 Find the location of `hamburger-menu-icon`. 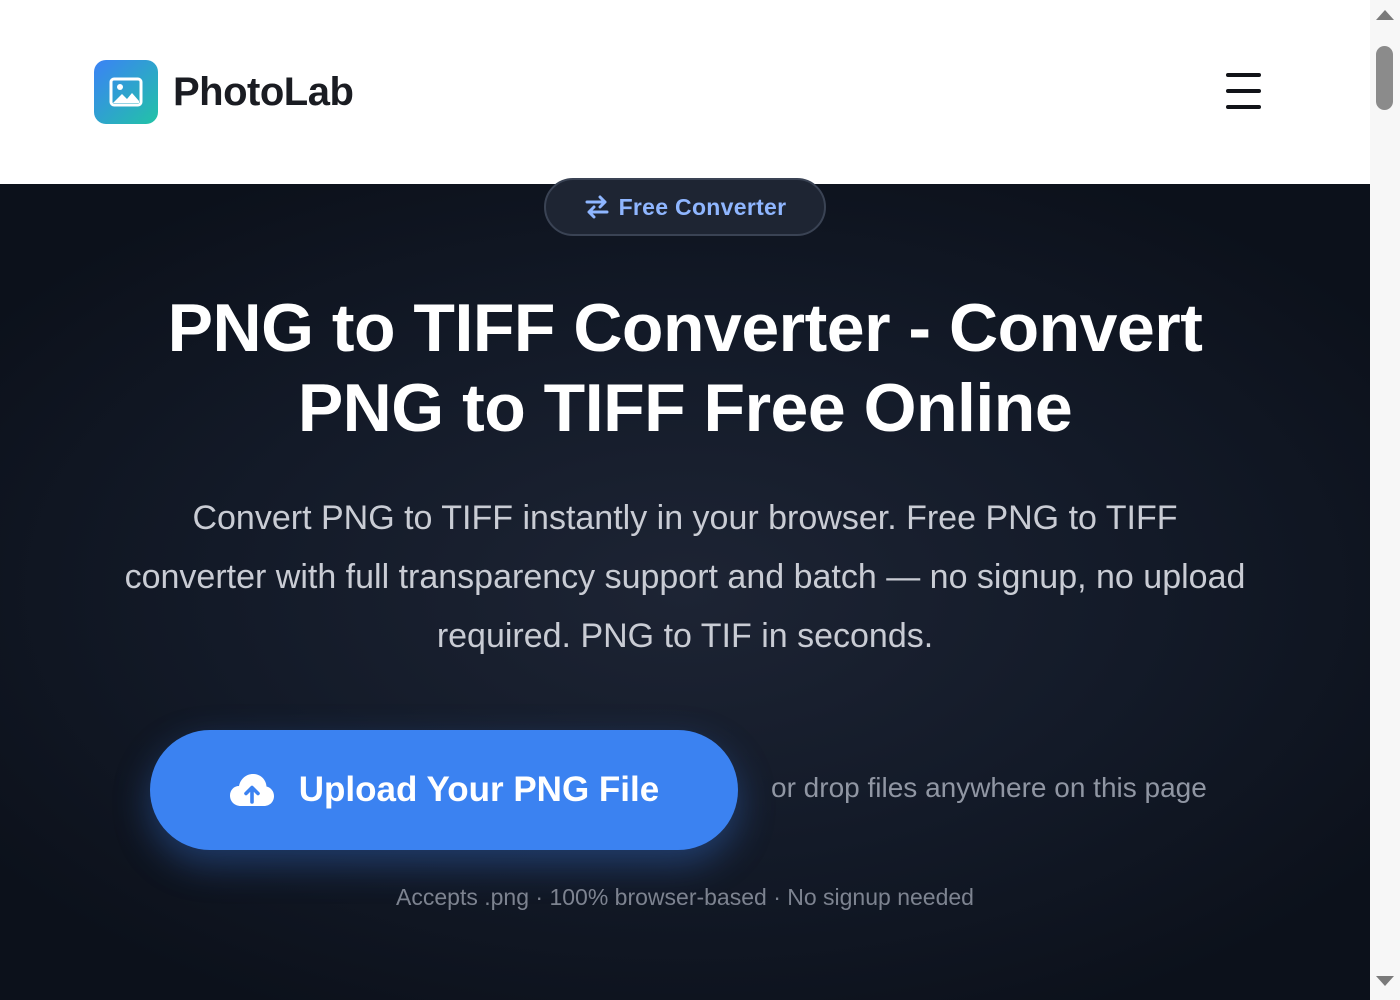

hamburger-menu-icon is located at coordinates (1243, 91).